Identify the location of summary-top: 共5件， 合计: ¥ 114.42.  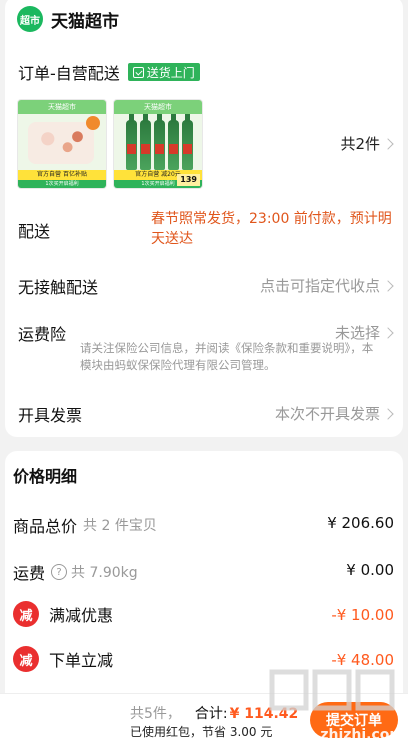
(214, 713).